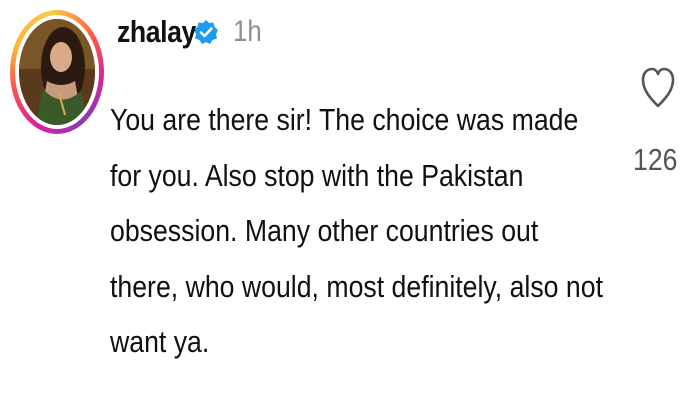 This screenshot has width=700, height=400. I want to click on avatar, so click(57, 72).